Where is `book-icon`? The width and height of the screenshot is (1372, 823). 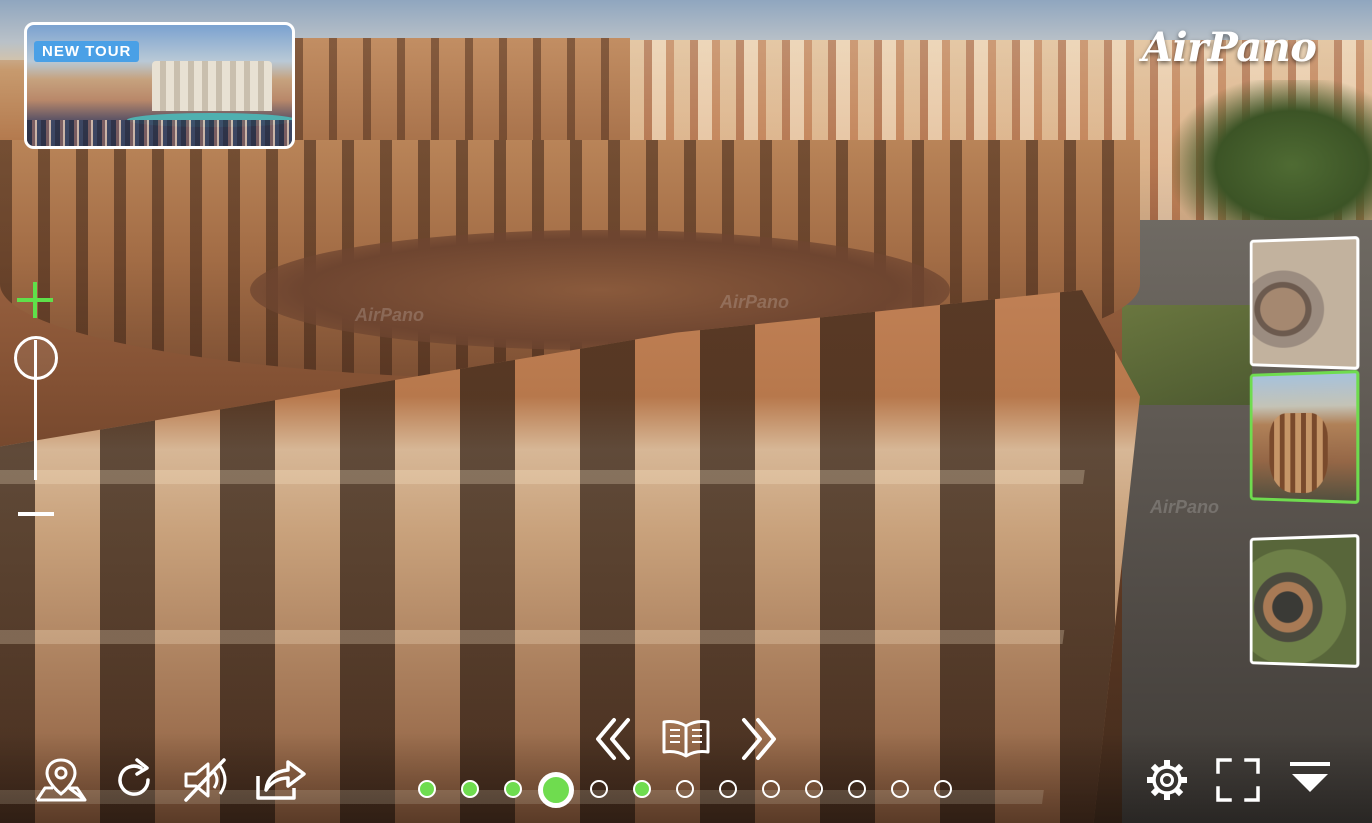
book-icon is located at coordinates (686, 739).